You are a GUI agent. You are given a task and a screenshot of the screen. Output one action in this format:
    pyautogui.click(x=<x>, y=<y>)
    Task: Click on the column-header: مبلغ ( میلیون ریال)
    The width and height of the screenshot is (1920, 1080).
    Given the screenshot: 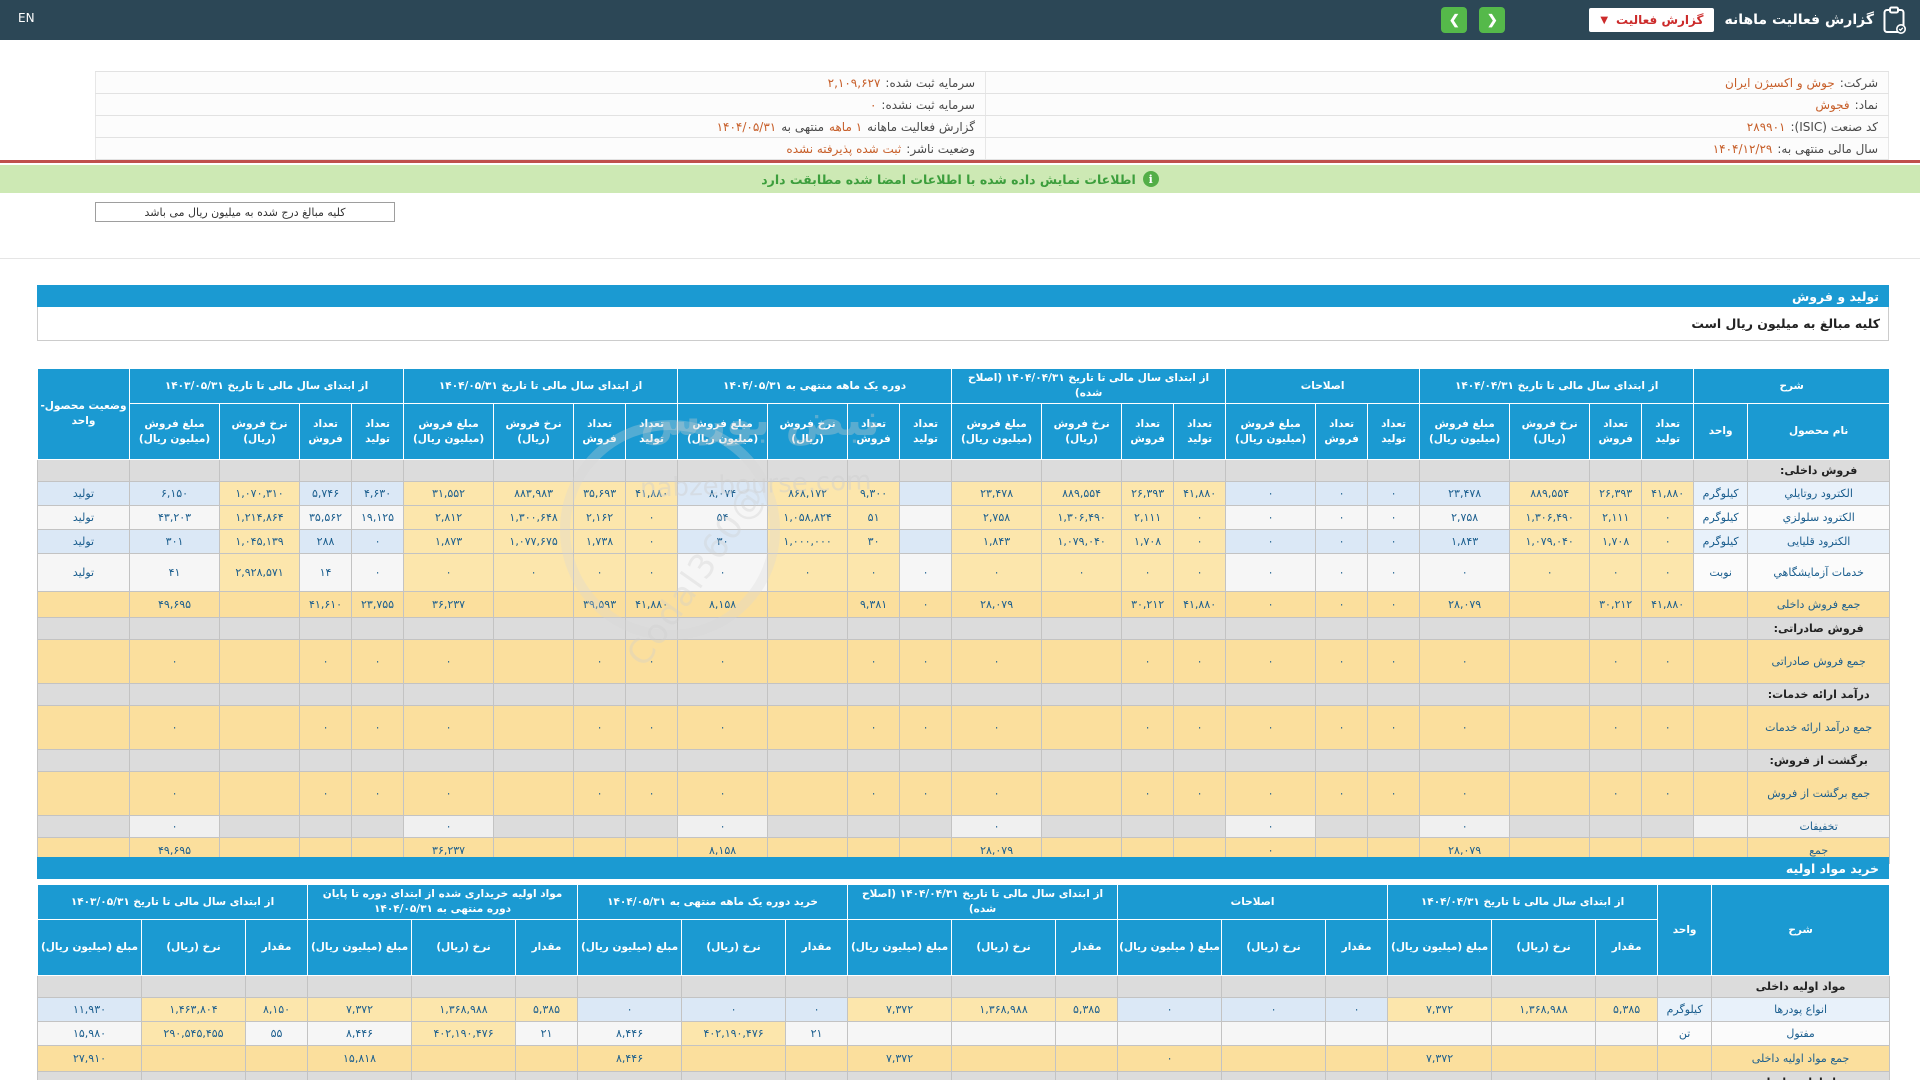 What is the action you would take?
    pyautogui.click(x=1170, y=948)
    